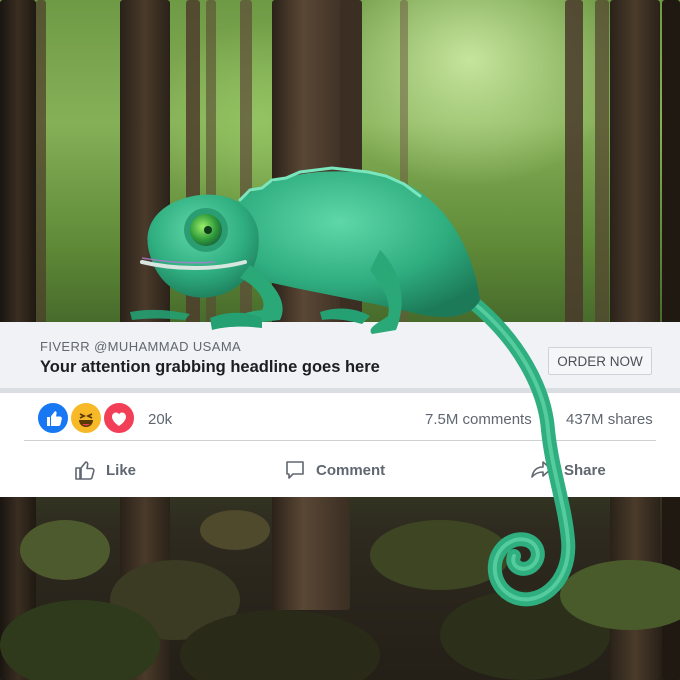  I want to click on comment-button: Comment, so click(334, 470).